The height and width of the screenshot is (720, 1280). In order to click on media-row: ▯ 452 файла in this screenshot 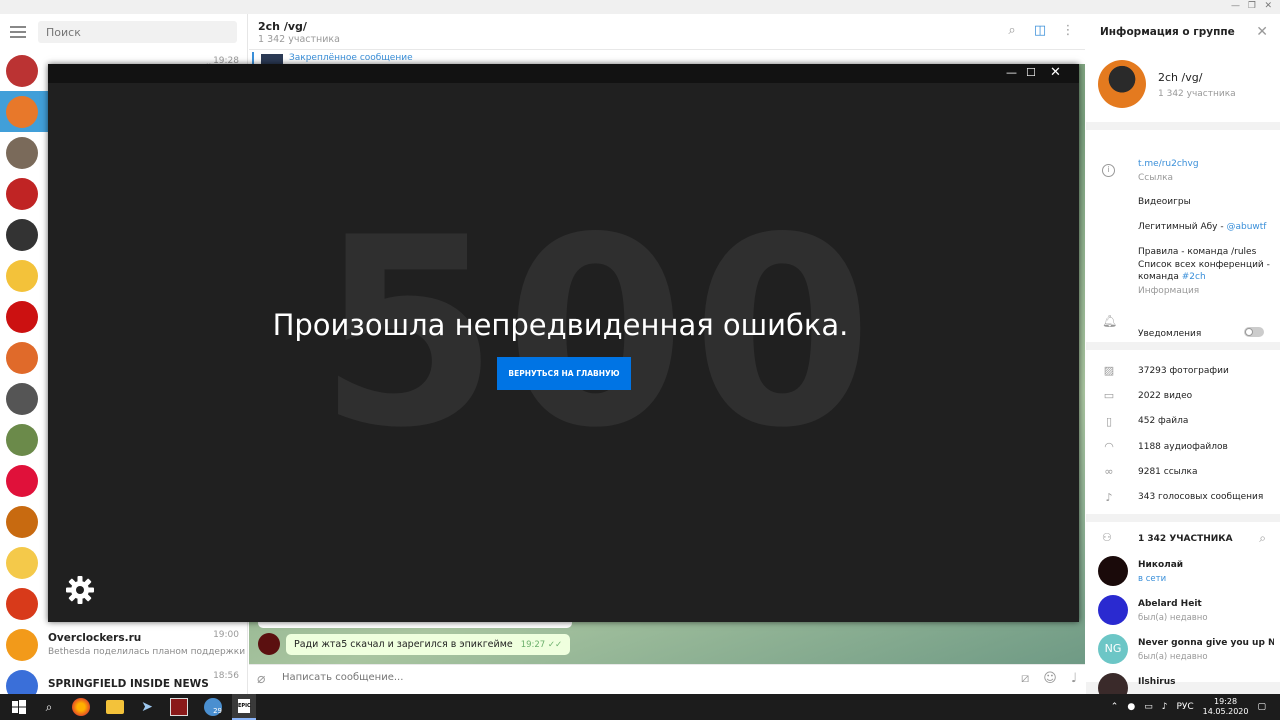, I will do `click(1183, 421)`.